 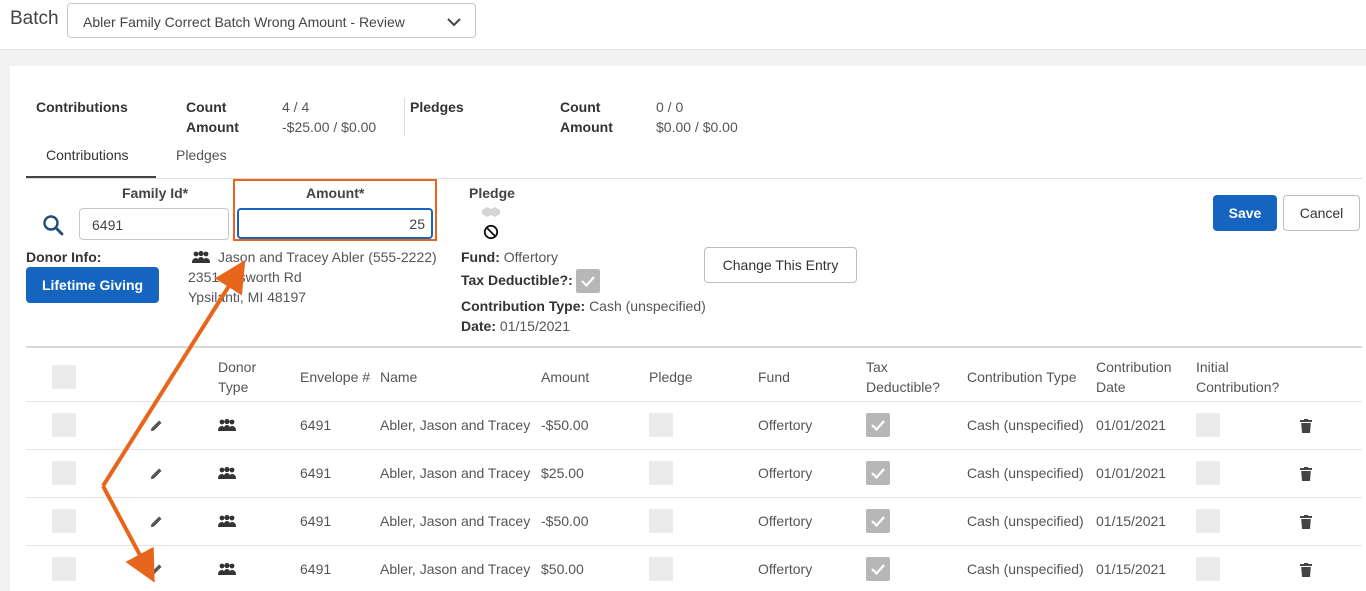 I want to click on cancel-button: Cancel, so click(x=1321, y=213).